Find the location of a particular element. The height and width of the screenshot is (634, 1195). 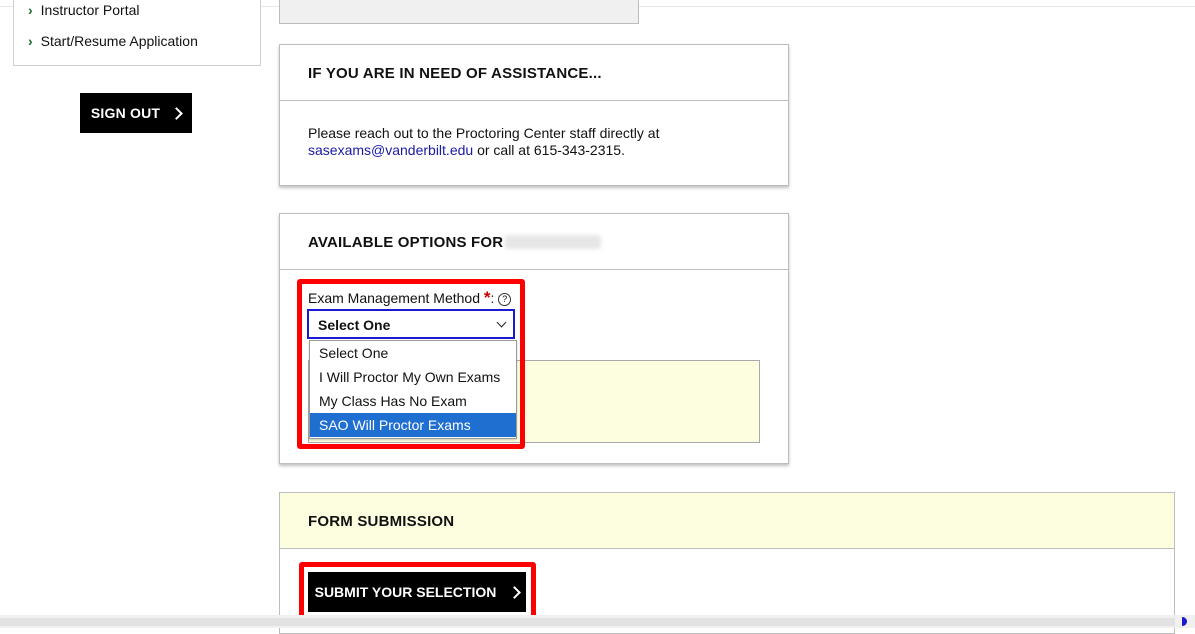

sidebar-item-start-resume-application: › Start/Resume Application is located at coordinates (113, 41).